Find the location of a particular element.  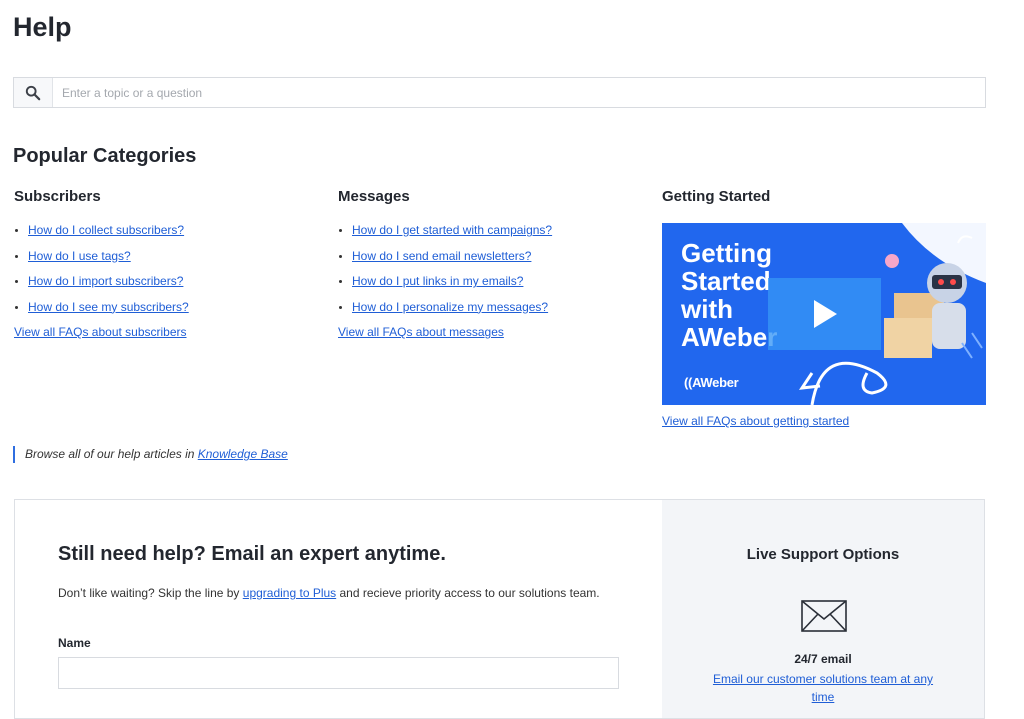

faq-link: How do I put links in my emails? is located at coordinates (437, 281).